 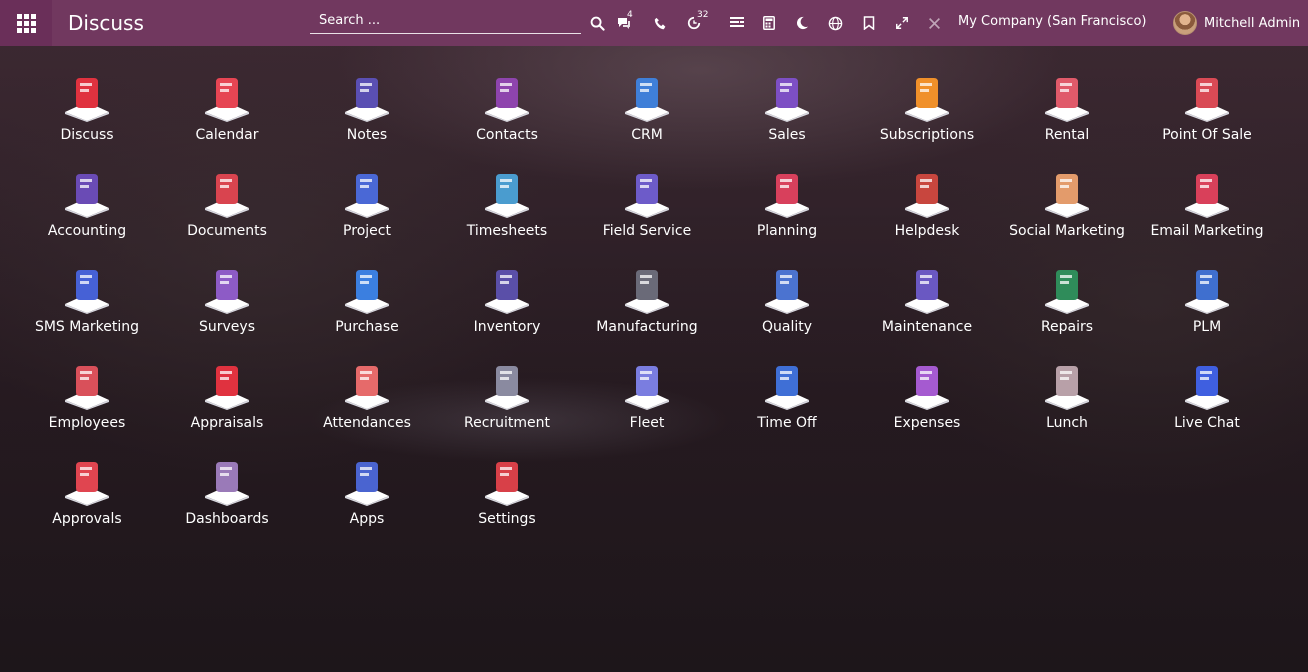 What do you see at coordinates (696, 21) in the screenshot?
I see `activities-button: 32` at bounding box center [696, 21].